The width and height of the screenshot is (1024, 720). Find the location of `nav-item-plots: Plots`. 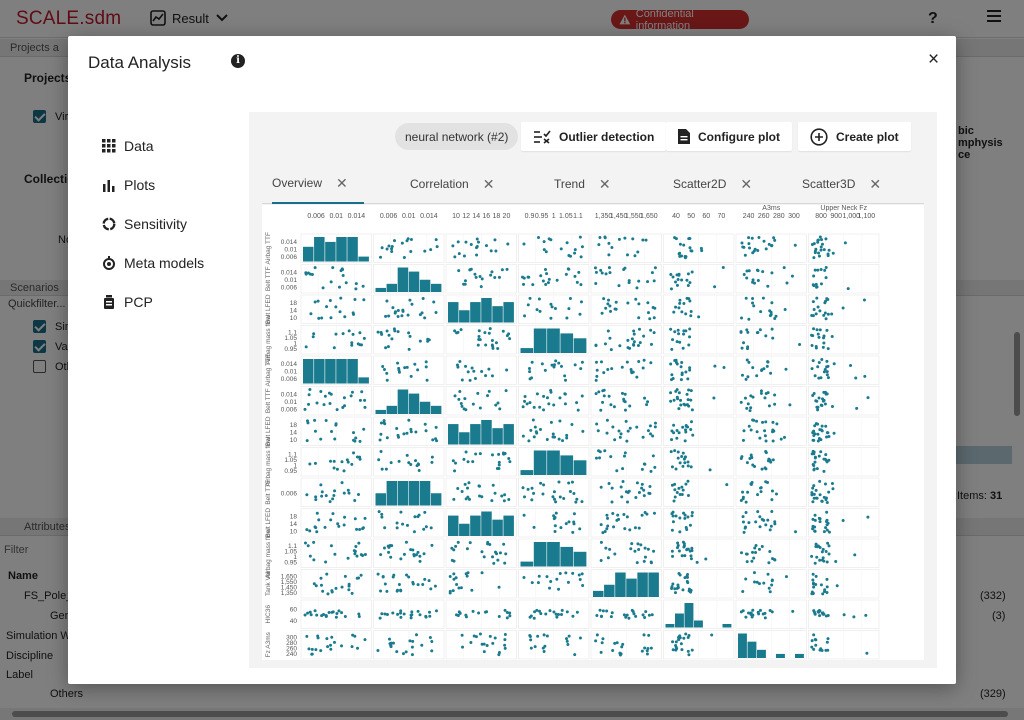

nav-item-plots: Plots is located at coordinates (177, 184).